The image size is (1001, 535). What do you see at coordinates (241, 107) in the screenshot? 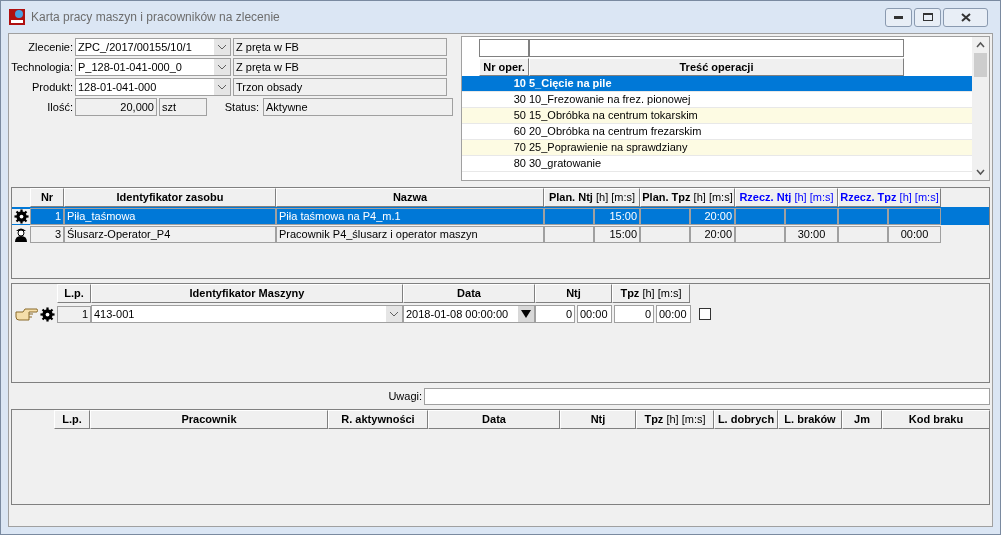
I see `field-label: Status:` at bounding box center [241, 107].